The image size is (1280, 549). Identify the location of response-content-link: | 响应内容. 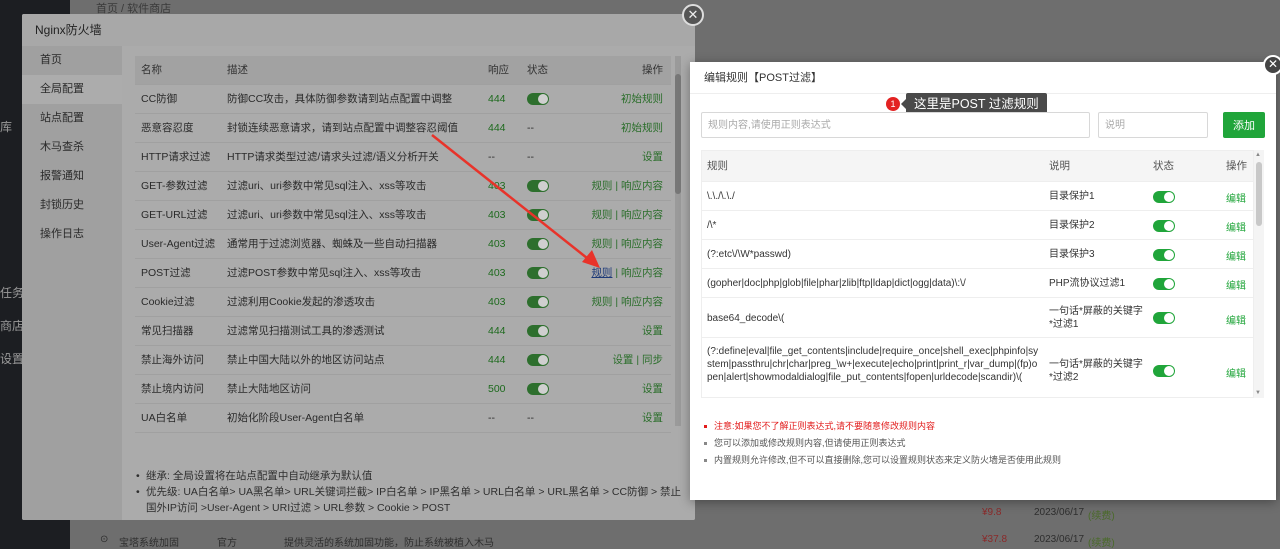
(637, 273).